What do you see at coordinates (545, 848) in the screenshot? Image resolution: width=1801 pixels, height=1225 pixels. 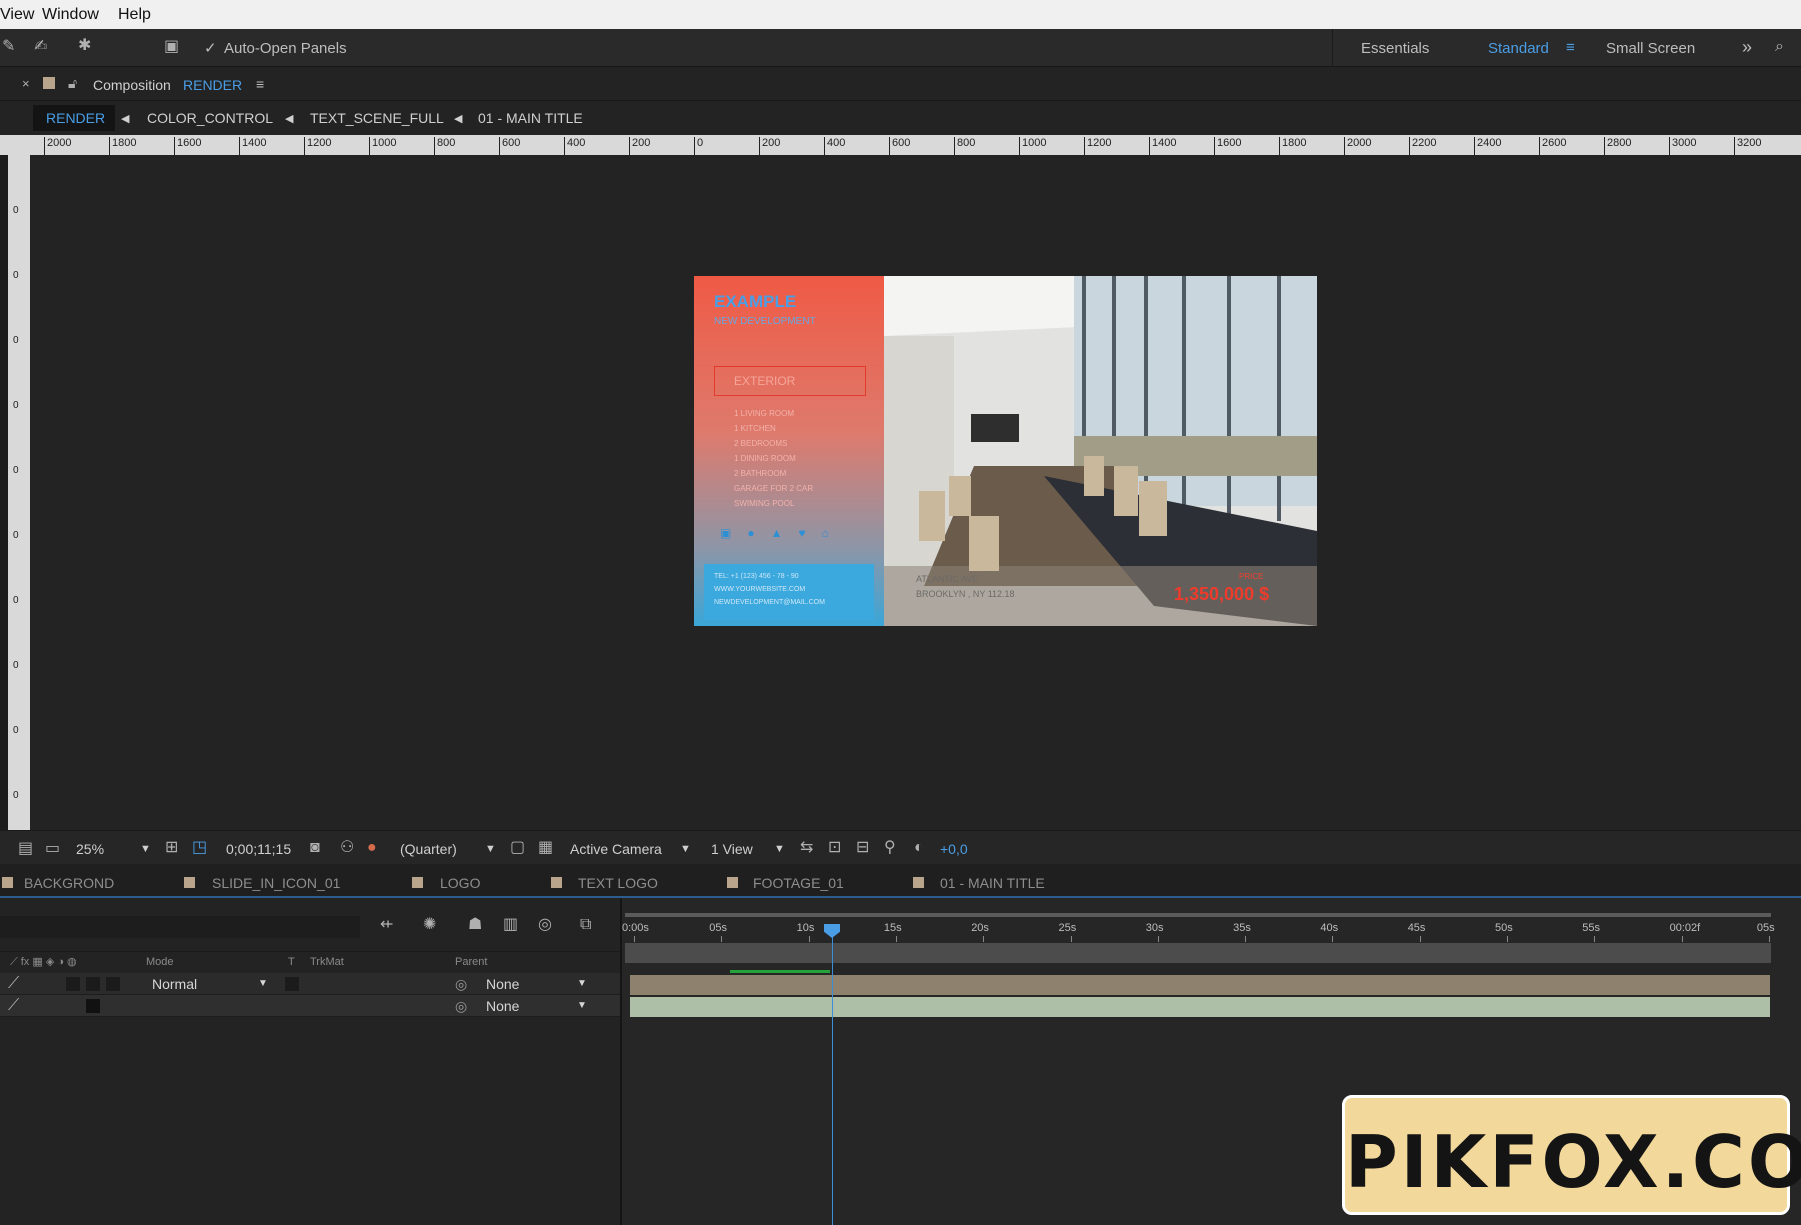 I see `transparency-grid-icon: ▦` at bounding box center [545, 848].